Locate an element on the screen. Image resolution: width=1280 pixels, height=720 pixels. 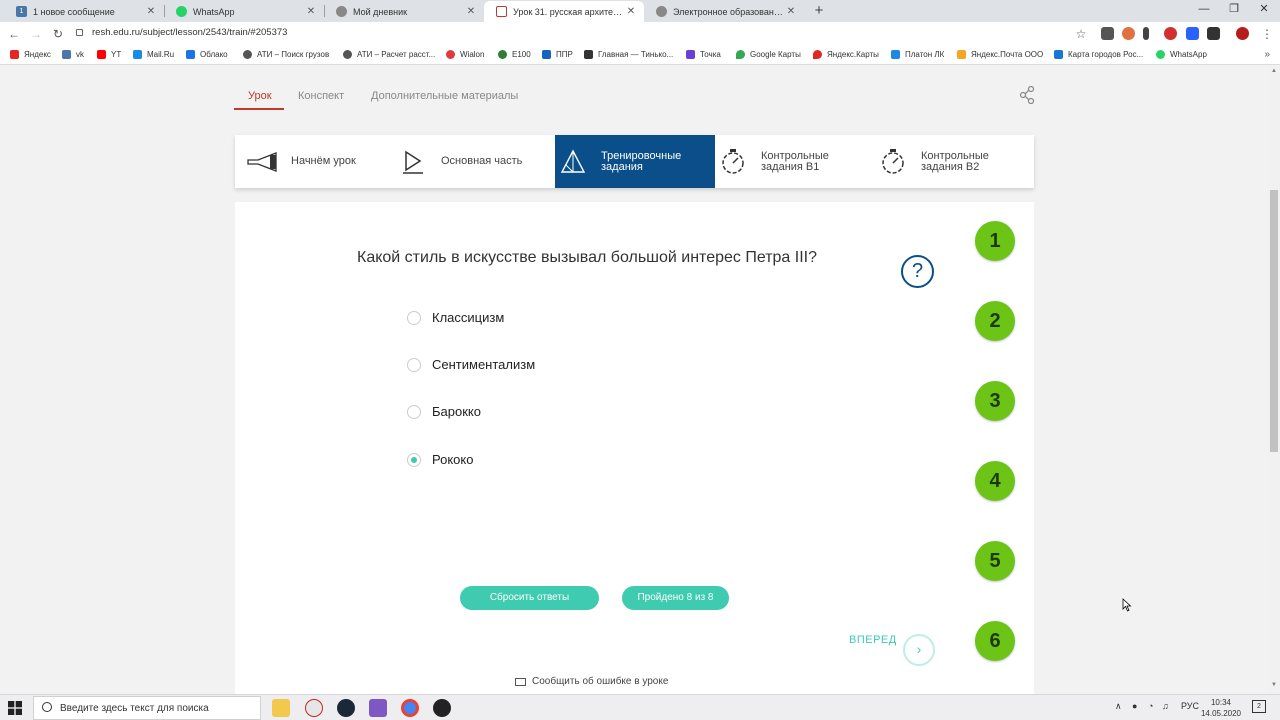
bookmark-item: Google Карты is located at coordinates (768, 54).